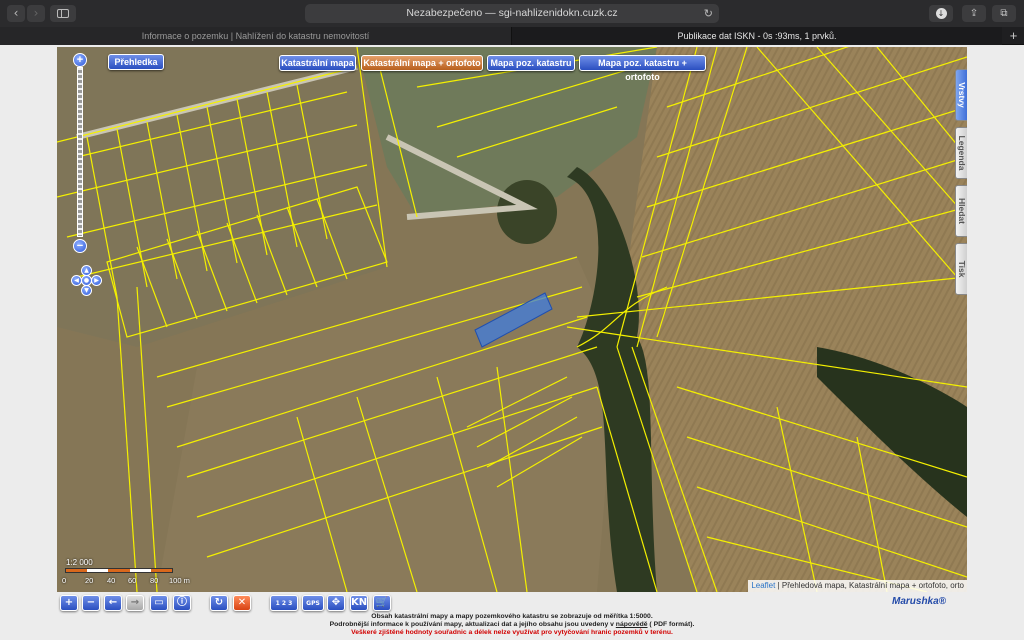 This screenshot has height=640, width=1024. Describe the element at coordinates (919, 601) in the screenshot. I see `marushka-logo: Marushka®` at that location.